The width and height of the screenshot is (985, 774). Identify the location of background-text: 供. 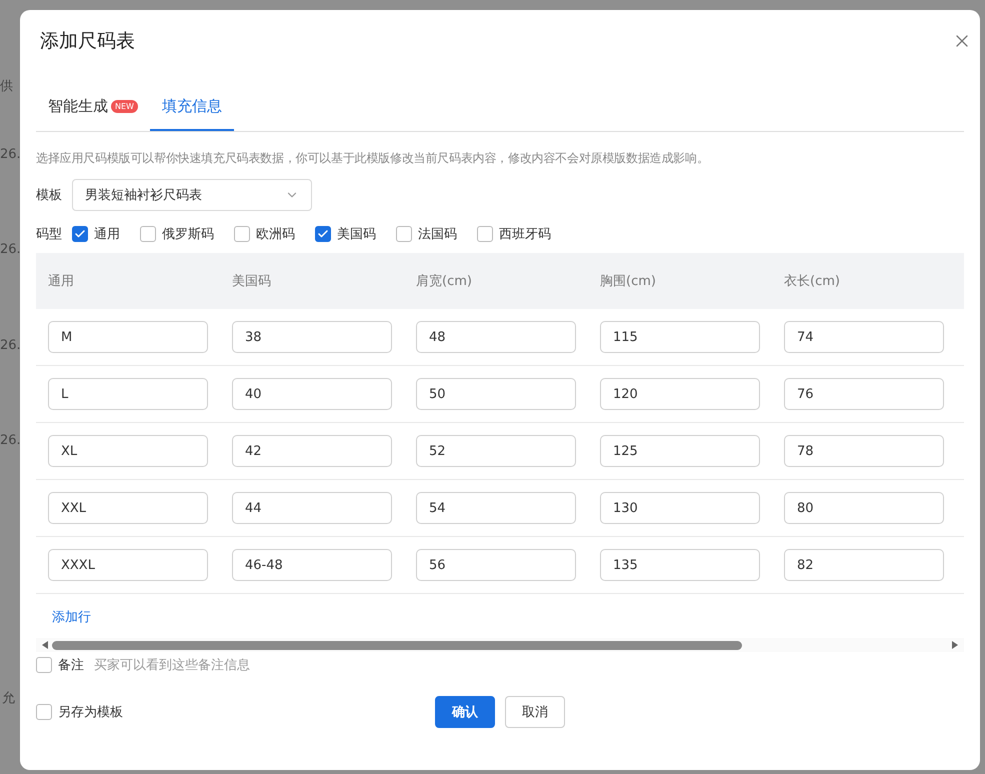
(6, 86).